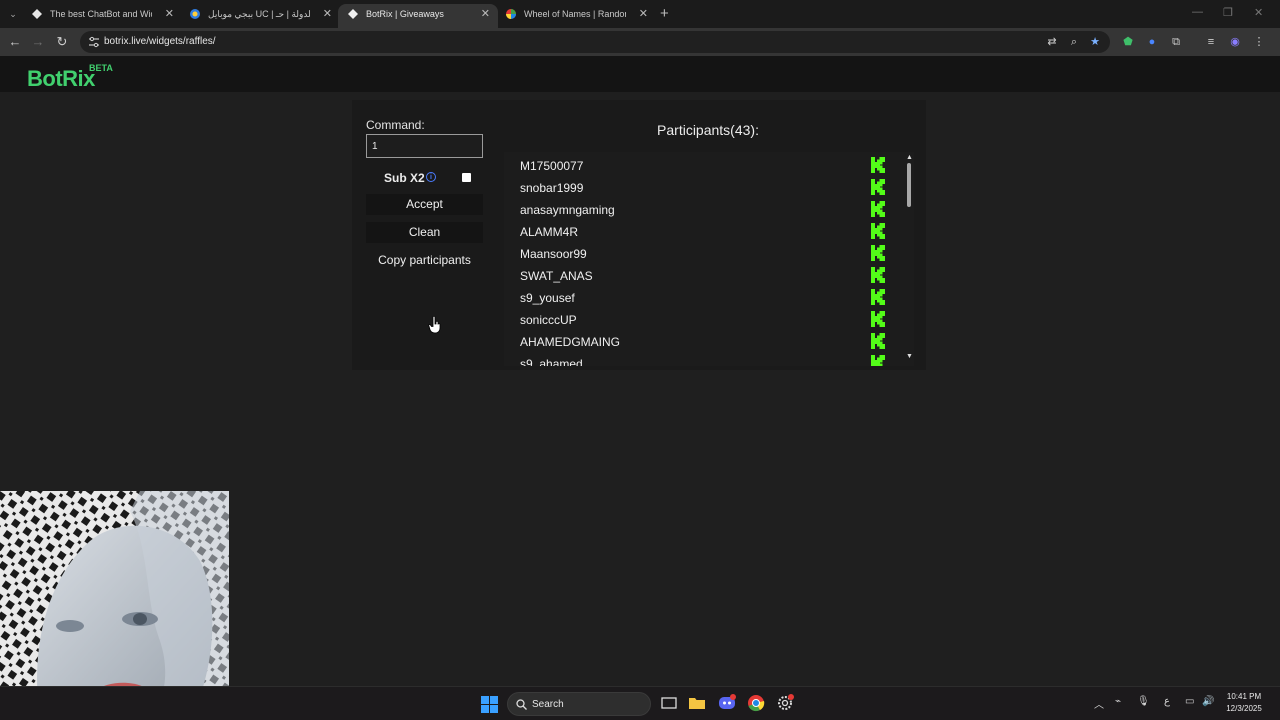 Image resolution: width=1280 pixels, height=720 pixels. What do you see at coordinates (704, 322) in the screenshot?
I see `participant-row: sonicccUP` at bounding box center [704, 322].